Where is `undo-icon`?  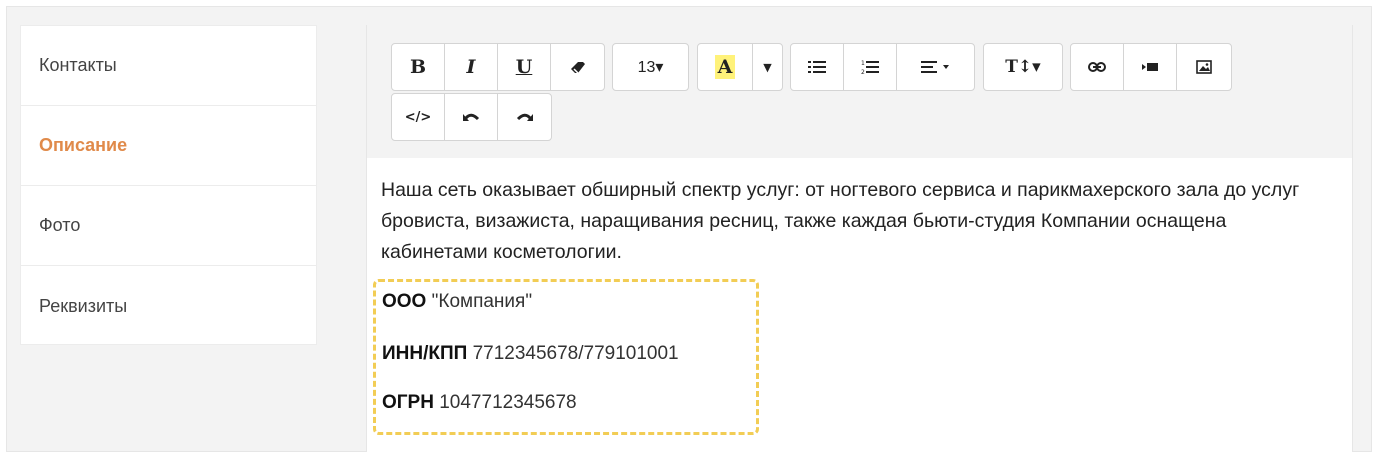
undo-icon is located at coordinates (471, 117).